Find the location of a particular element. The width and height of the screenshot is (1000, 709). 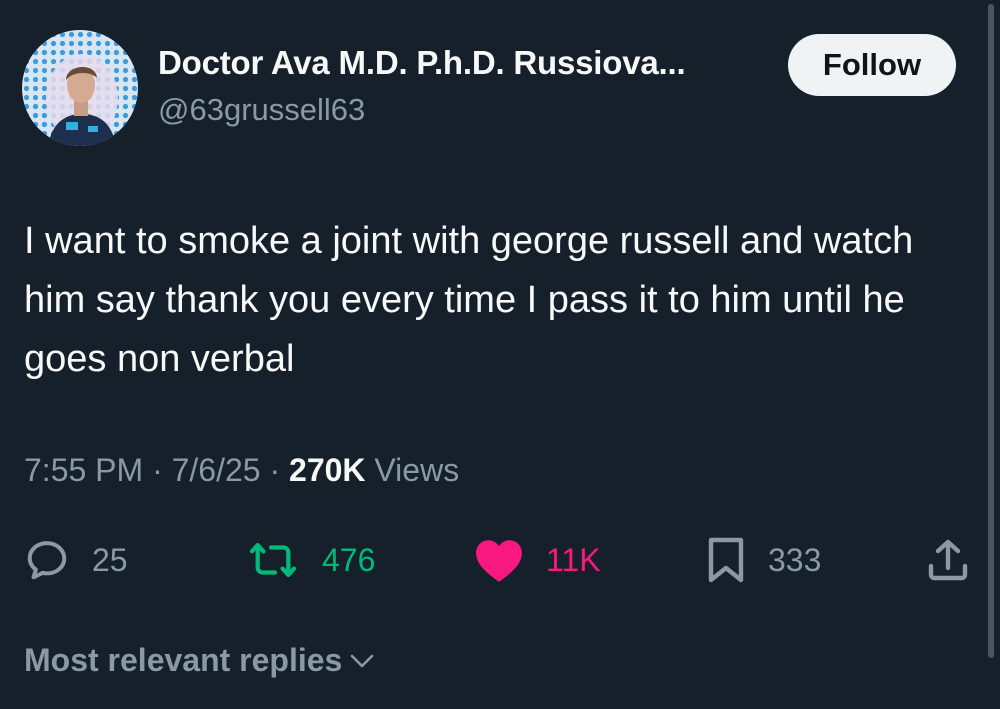

tweet-time: 7:55 PM is located at coordinates (83, 470).